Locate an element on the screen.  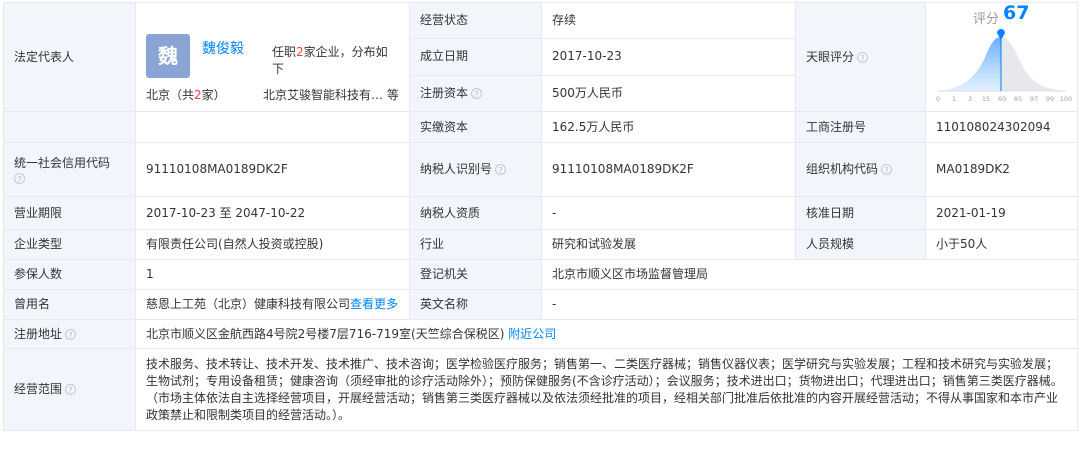
score-chart: 评分 67 0 1 3 15 60 85 97 99 100 is located at coordinates (1002, 57).